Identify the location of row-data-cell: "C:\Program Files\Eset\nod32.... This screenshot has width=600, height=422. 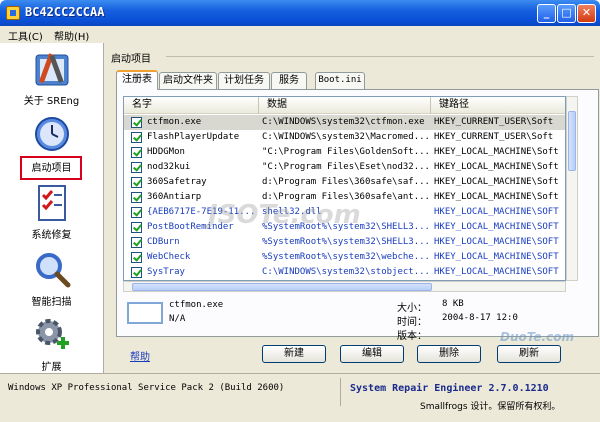
(345, 167).